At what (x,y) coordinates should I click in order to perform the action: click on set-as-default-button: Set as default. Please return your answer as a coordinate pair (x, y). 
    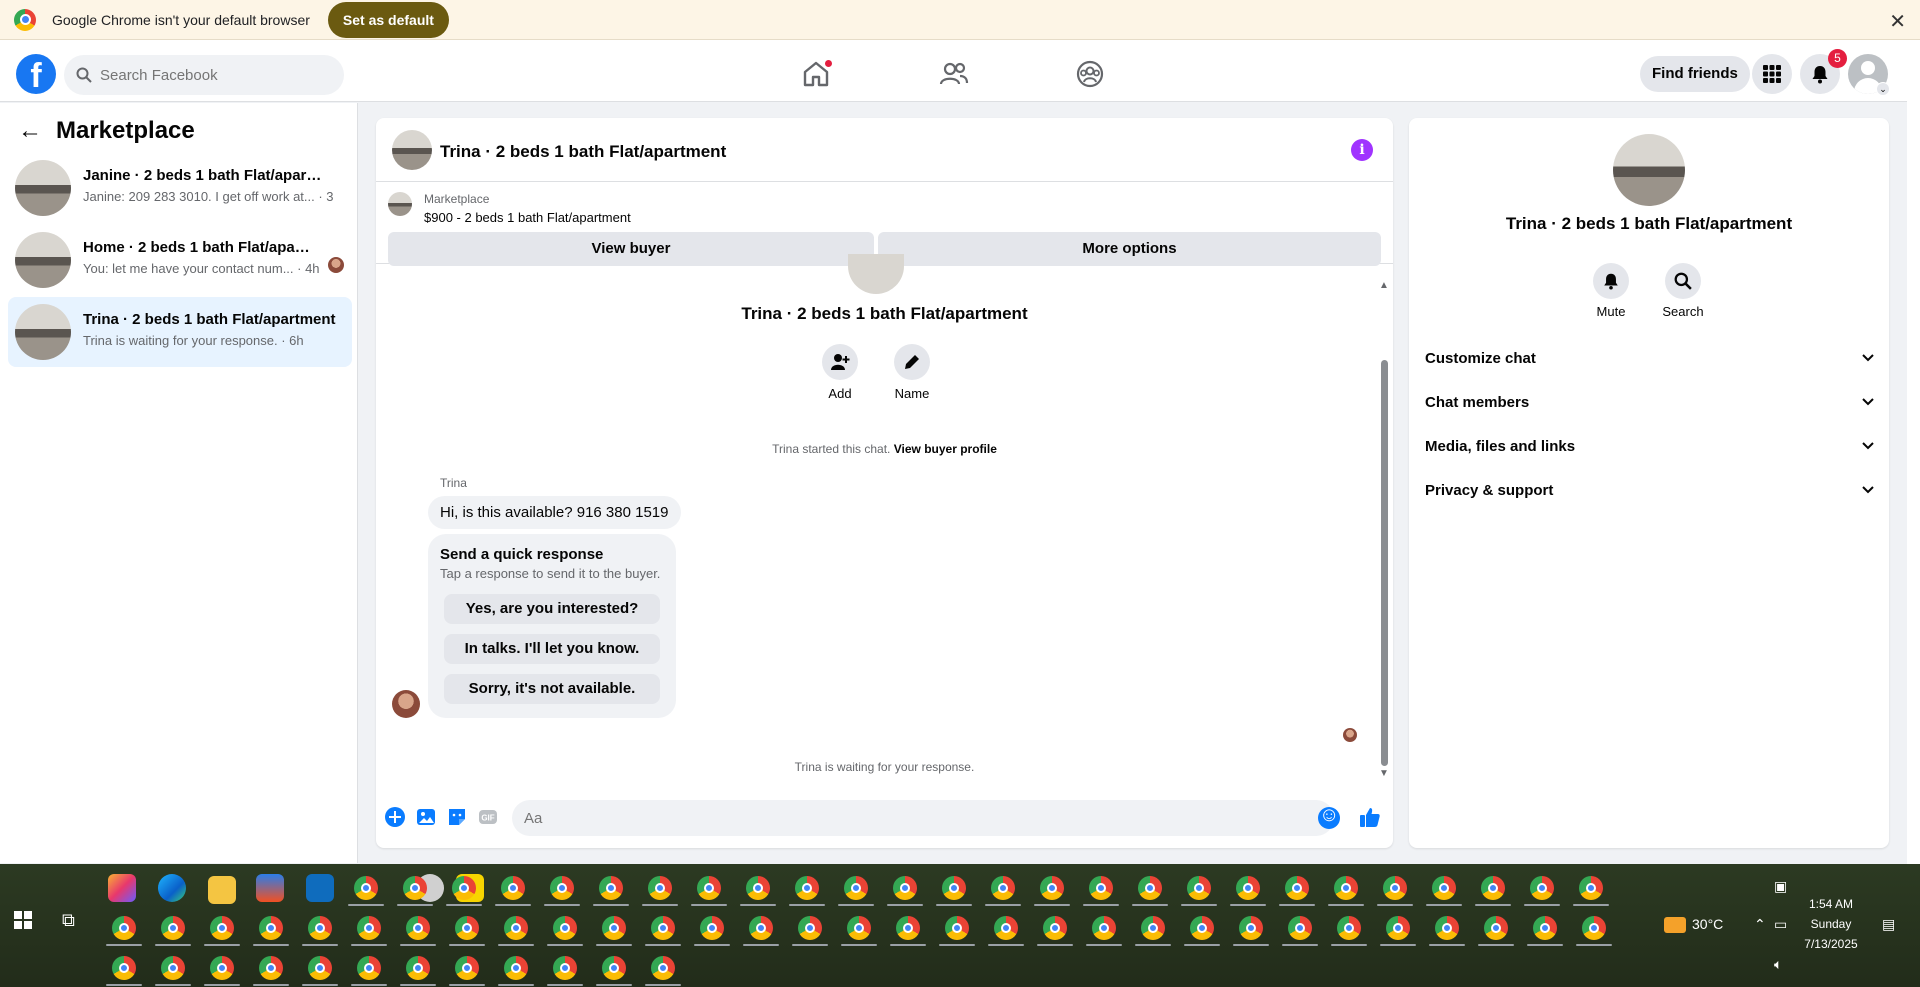
    Looking at the image, I should click on (388, 19).